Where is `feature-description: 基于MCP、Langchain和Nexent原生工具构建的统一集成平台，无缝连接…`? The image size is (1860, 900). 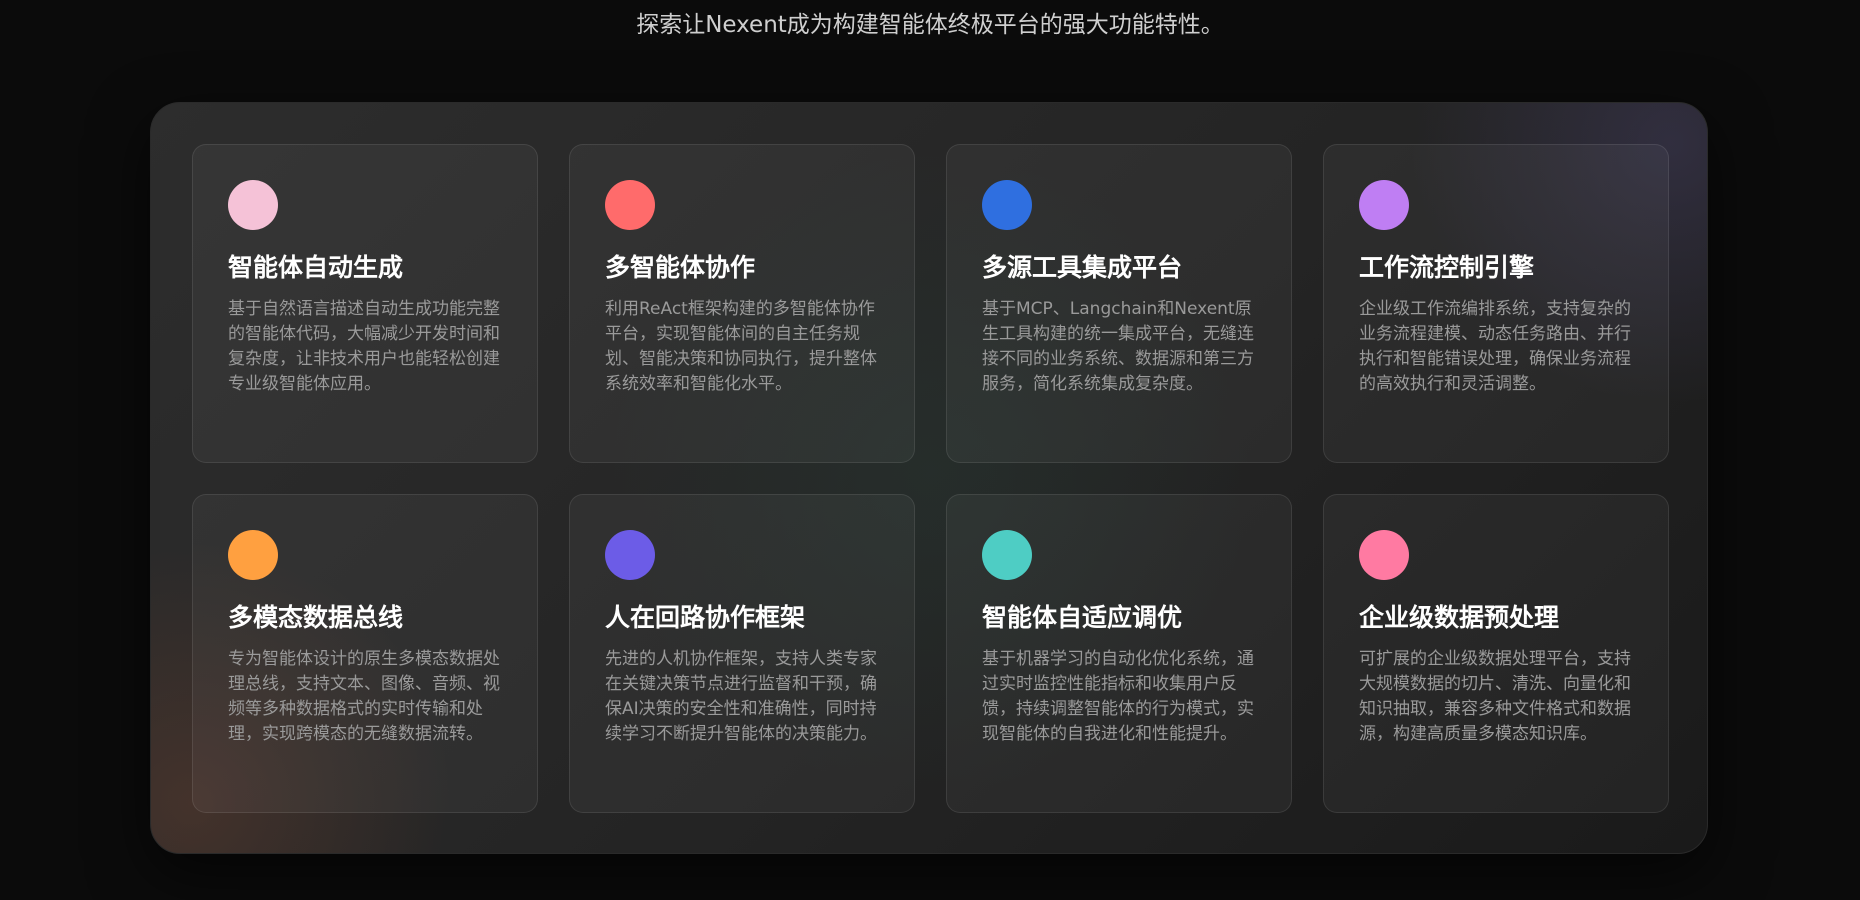
feature-description: 基于MCP、Langchain和Nexent原生工具构建的统一集成平台，无缝连接… is located at coordinates (1118, 346).